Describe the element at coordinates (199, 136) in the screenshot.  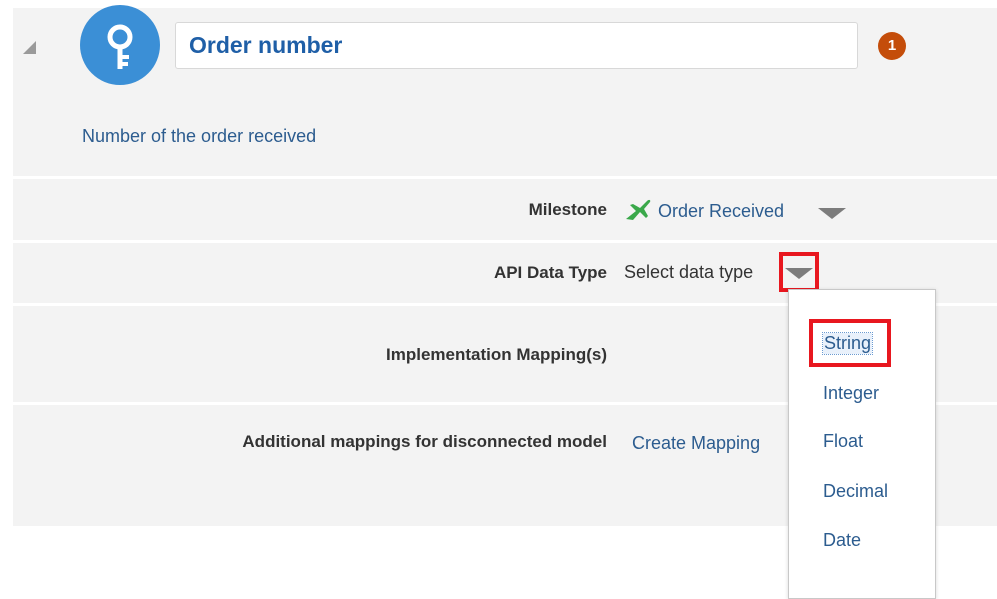
I see `description-text: Number of the order received` at that location.